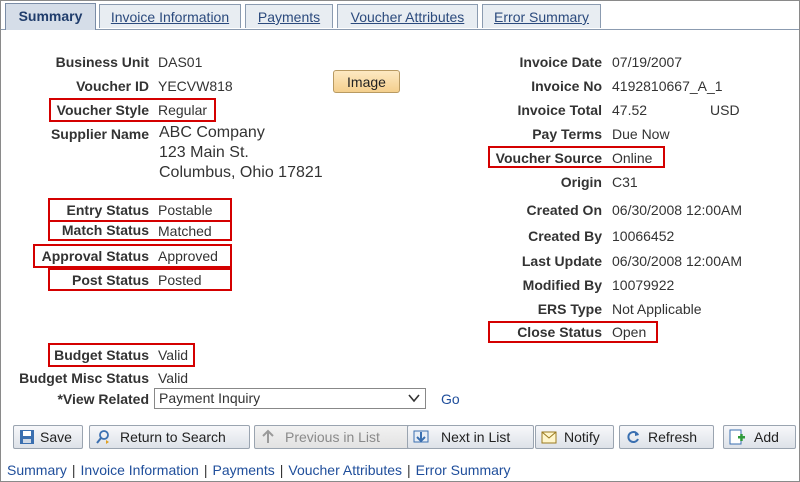  What do you see at coordinates (140, 470) in the screenshot?
I see `bottom-link-invoice-information: Invoice Information` at bounding box center [140, 470].